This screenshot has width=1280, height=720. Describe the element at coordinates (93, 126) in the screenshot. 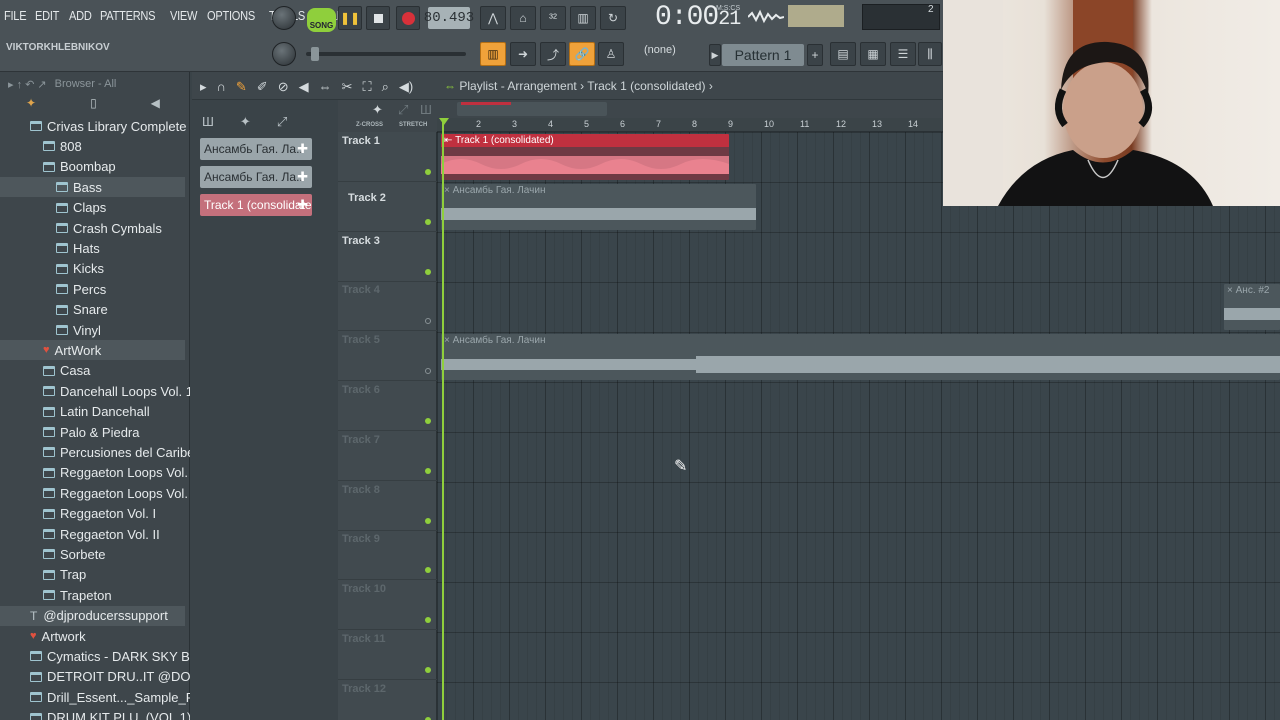

I see `browser-item: Crivas Library Complete` at that location.